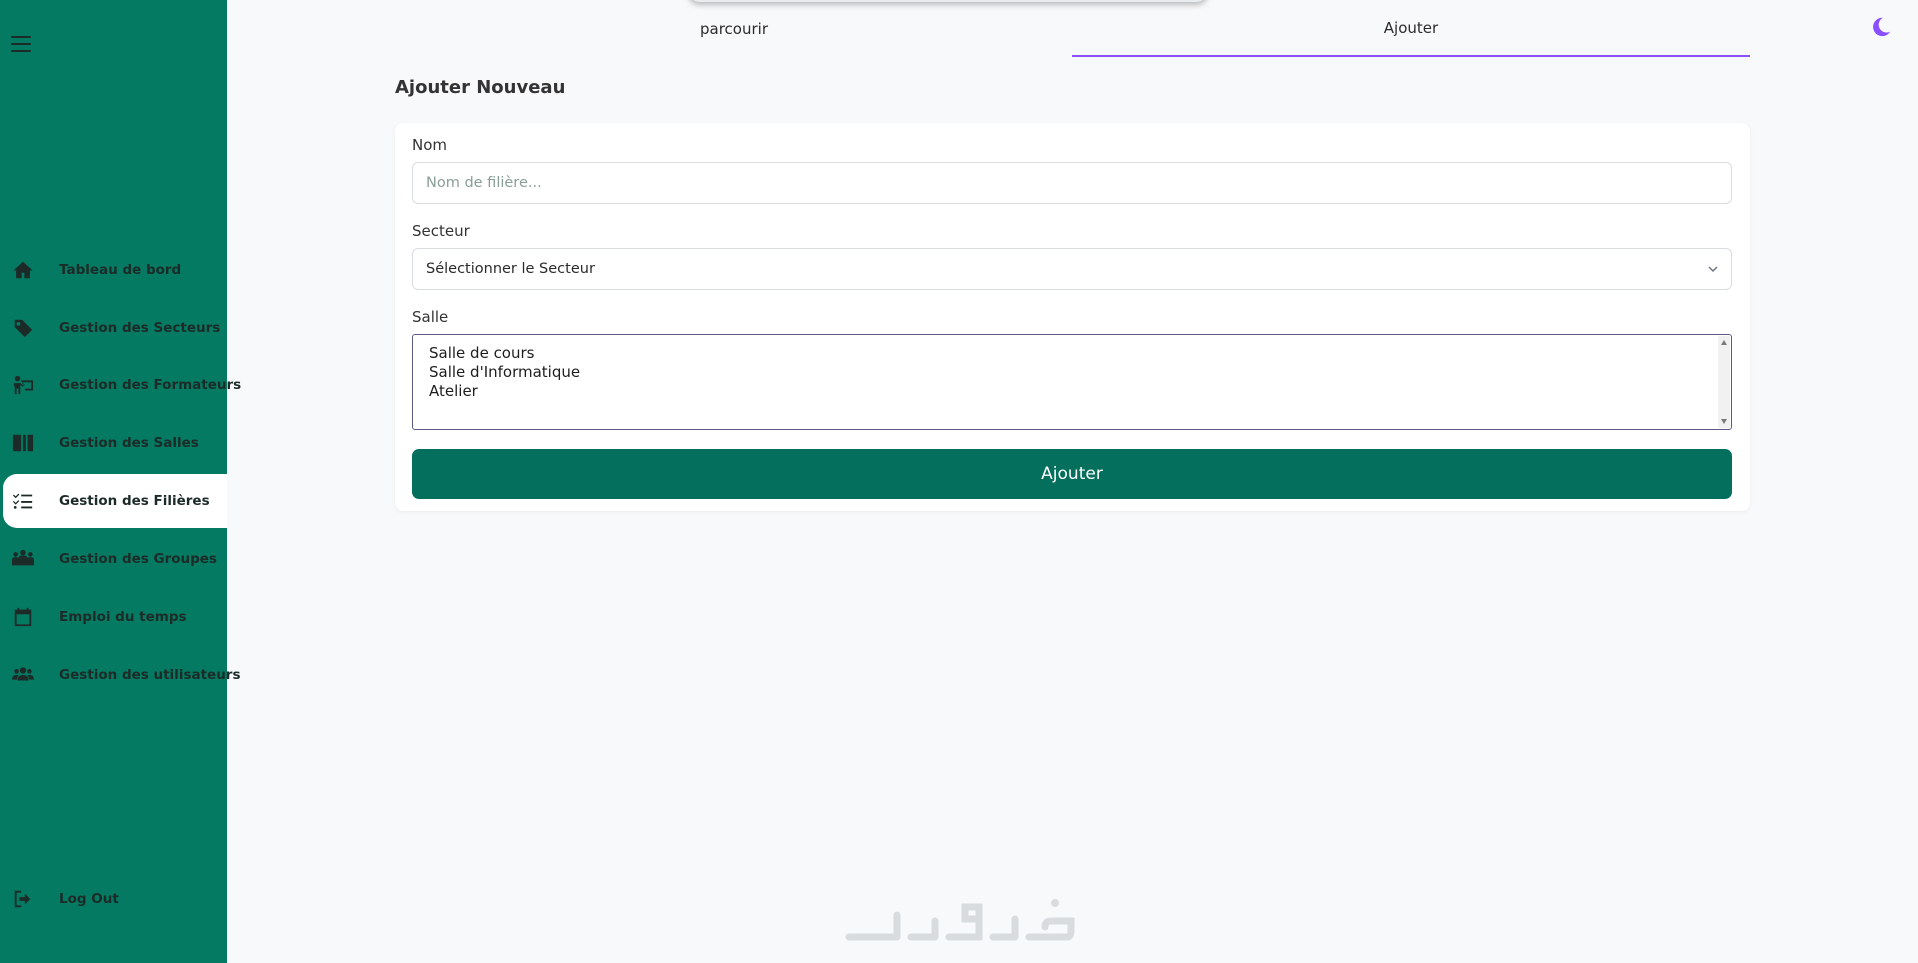  I want to click on sidebar-item-sectors: Gestion des Secteurs, so click(113, 328).